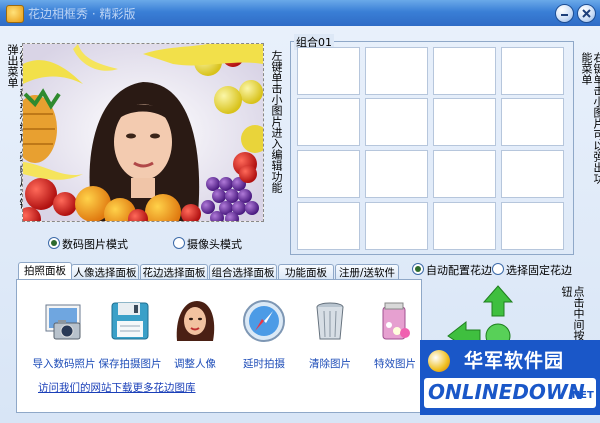 The height and width of the screenshot is (423, 600). Describe the element at coordinates (195, 321) in the screenshot. I see `portrait-icon` at that location.